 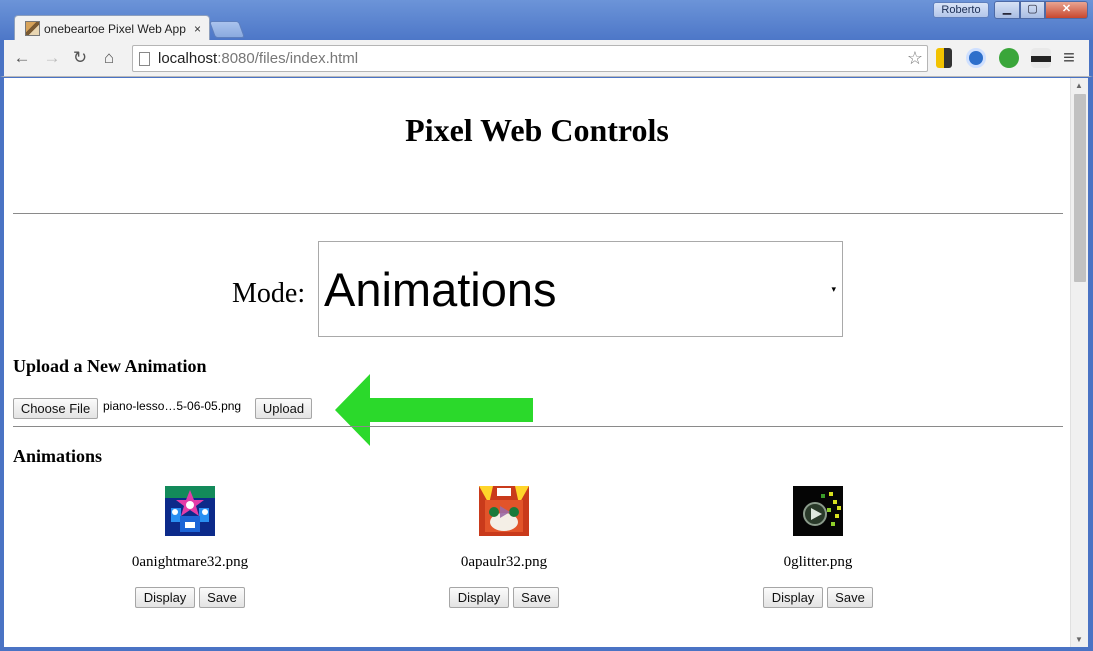 I want to click on vertical-scrollbar: ▲ ▼, so click(x=1079, y=362).